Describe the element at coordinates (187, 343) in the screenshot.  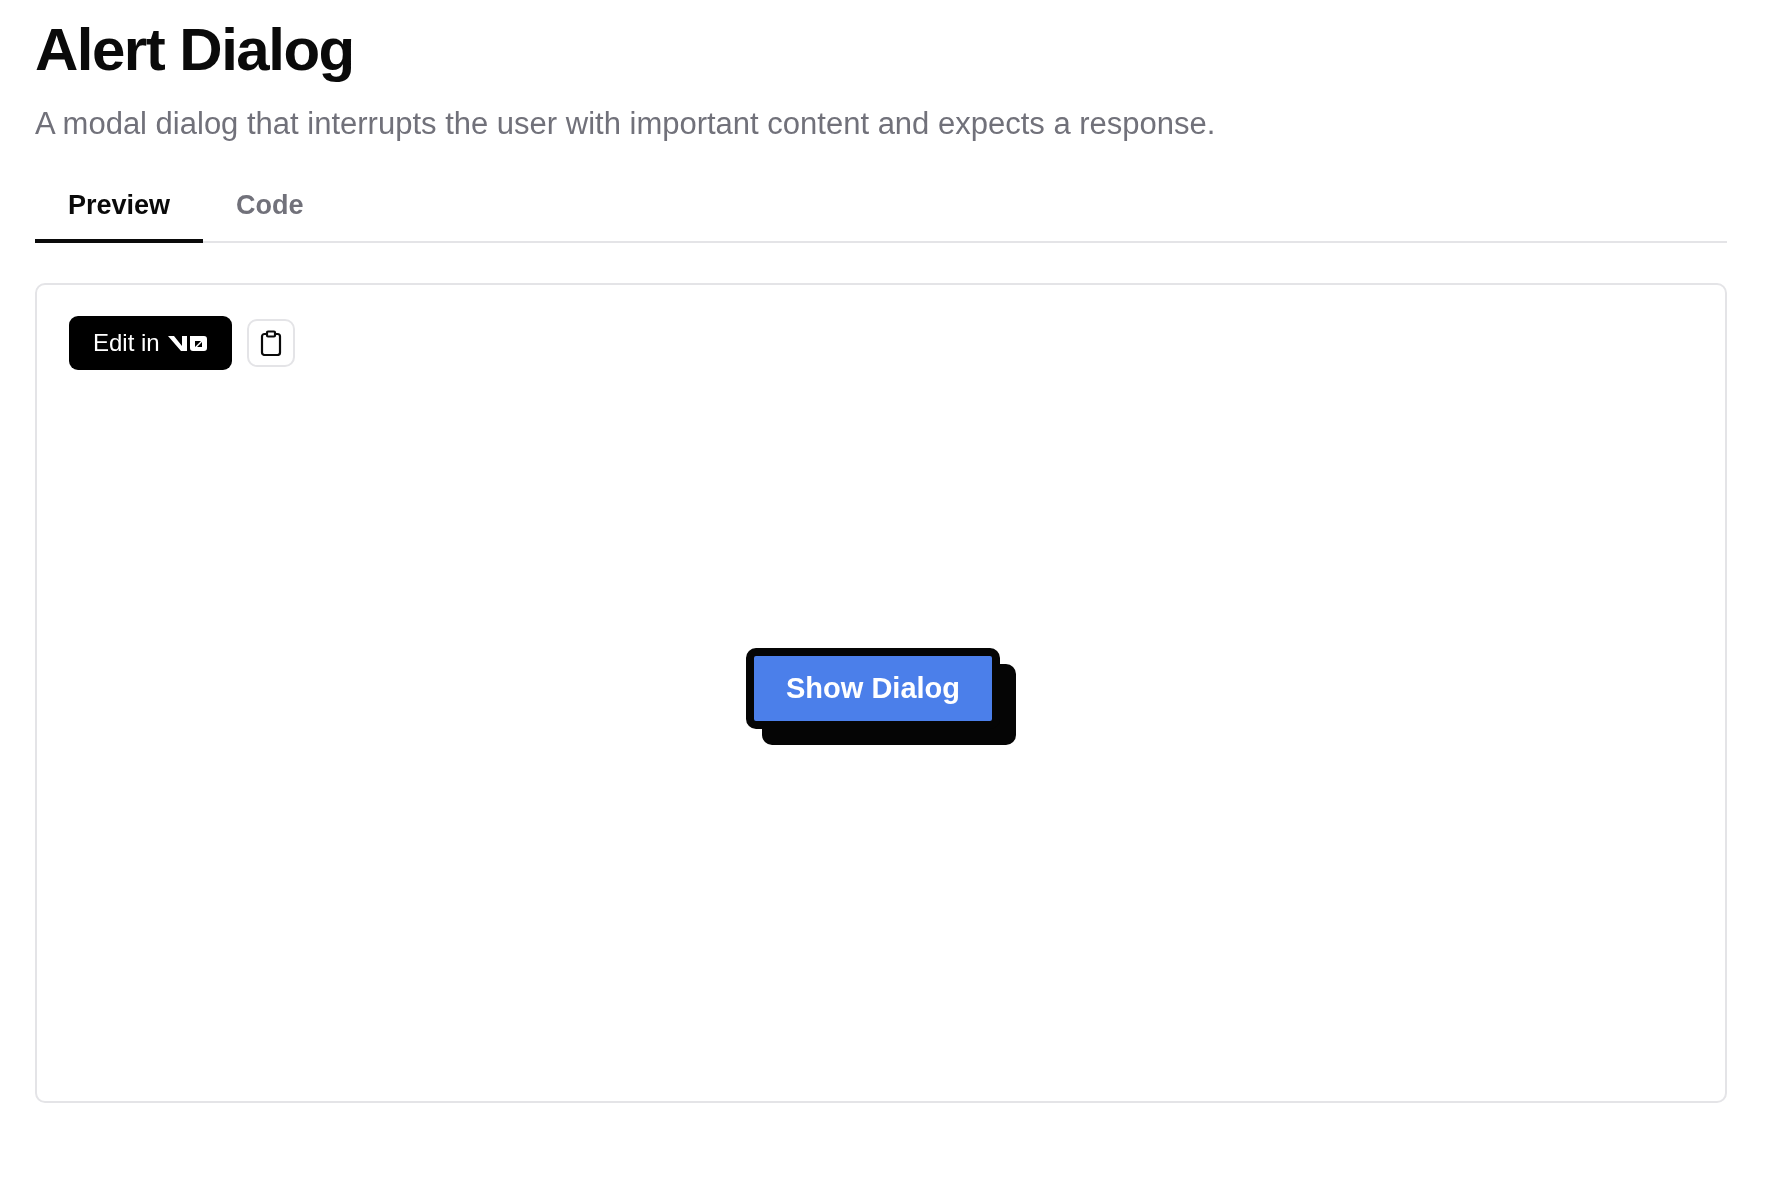
I see `logo-icon` at that location.